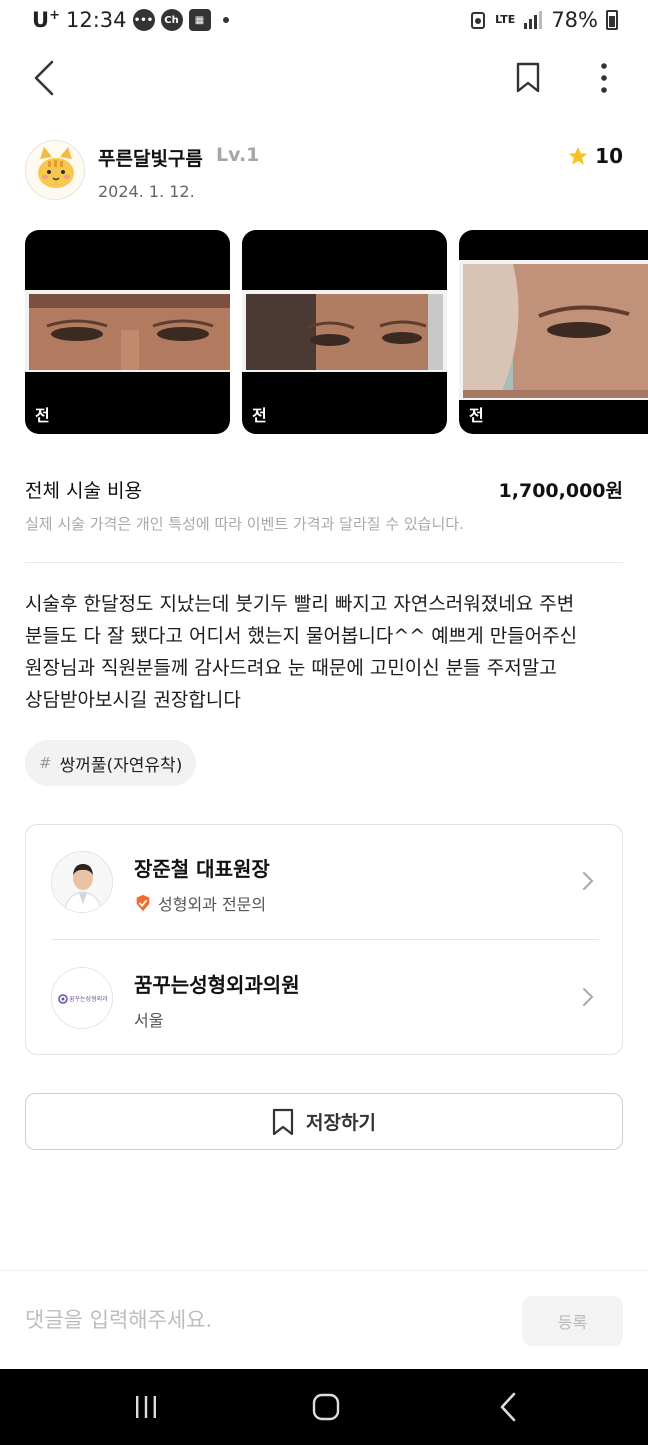 Image resolution: width=648 pixels, height=1445 pixels. What do you see at coordinates (45, 763) in the screenshot?
I see `hash-icon: #` at bounding box center [45, 763].